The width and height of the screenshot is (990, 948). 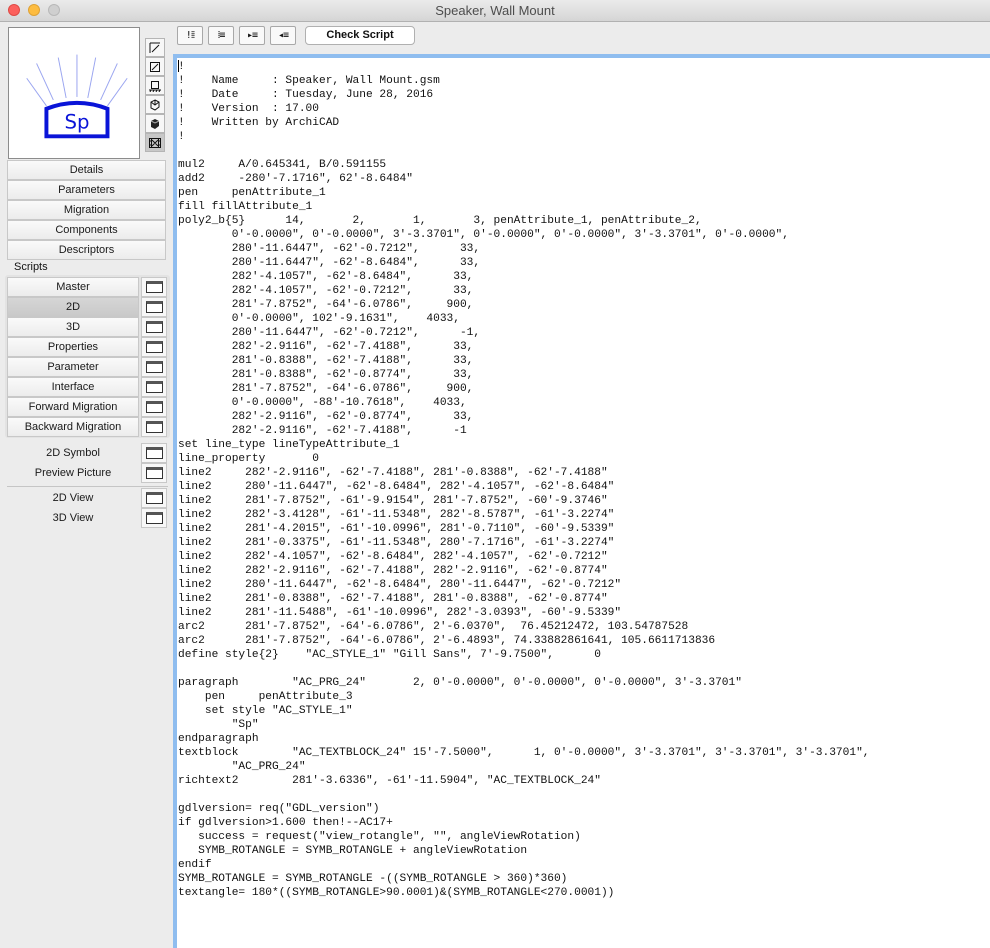 What do you see at coordinates (76, 121) in the screenshot?
I see `preview-label: Sp` at bounding box center [76, 121].